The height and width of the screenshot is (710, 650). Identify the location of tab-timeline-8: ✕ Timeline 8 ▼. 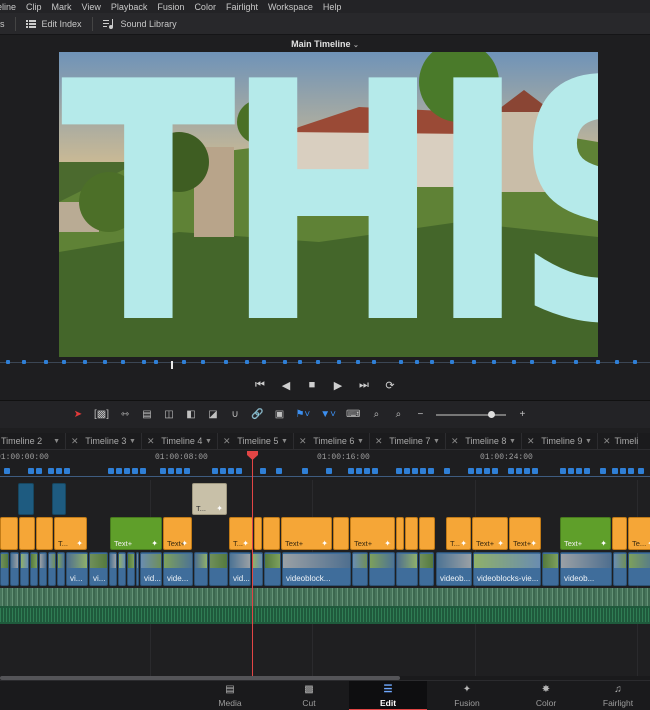
(484, 441).